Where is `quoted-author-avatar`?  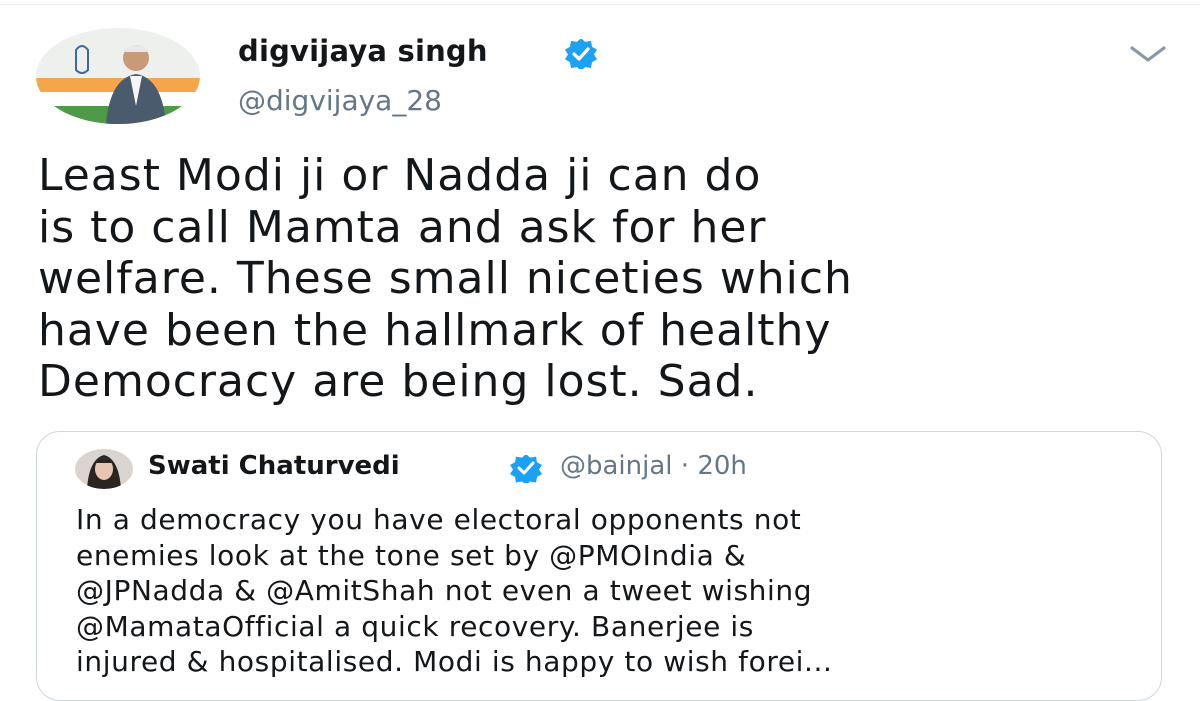
quoted-author-avatar is located at coordinates (104, 469).